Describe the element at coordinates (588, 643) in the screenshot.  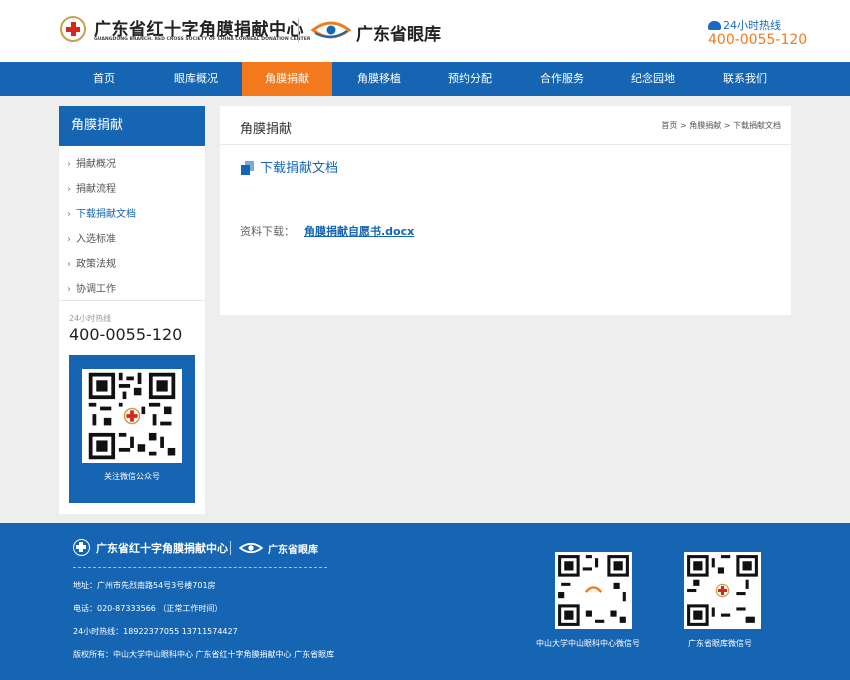
I see `footer-qr1-caption: 中山大学中山眼科中心微信号` at that location.